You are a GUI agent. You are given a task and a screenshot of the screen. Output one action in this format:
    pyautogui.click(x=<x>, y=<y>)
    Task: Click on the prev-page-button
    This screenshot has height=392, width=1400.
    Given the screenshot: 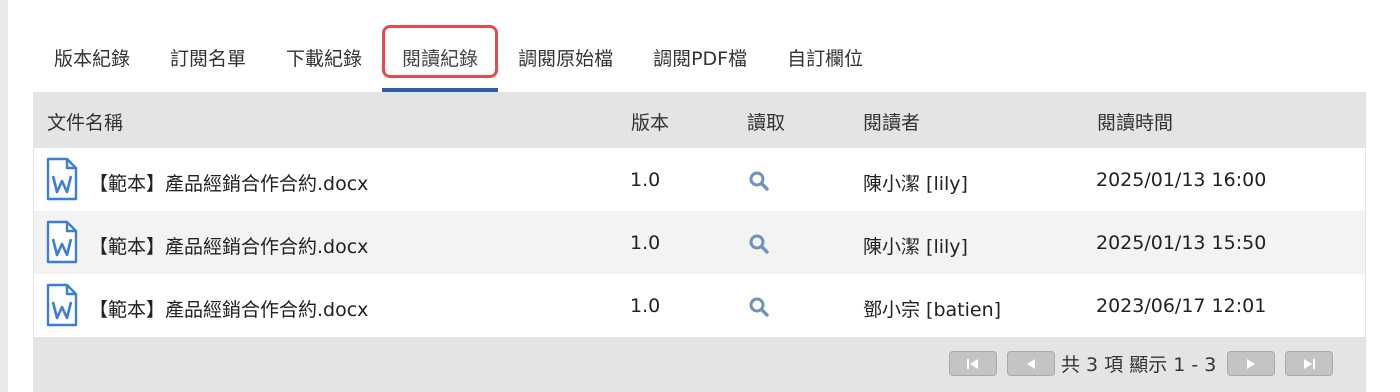 What is the action you would take?
    pyautogui.click(x=1031, y=363)
    